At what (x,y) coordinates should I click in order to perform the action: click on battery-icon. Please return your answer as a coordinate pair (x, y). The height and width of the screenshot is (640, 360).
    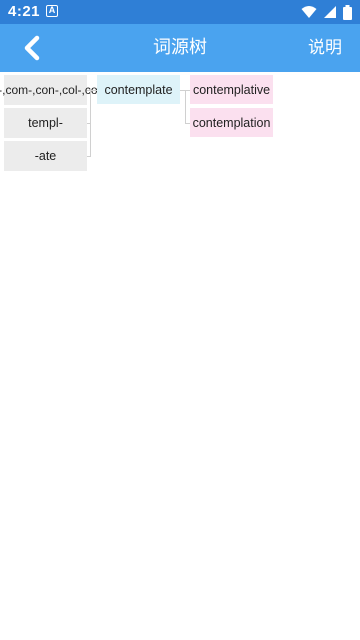
    Looking at the image, I should click on (347, 12).